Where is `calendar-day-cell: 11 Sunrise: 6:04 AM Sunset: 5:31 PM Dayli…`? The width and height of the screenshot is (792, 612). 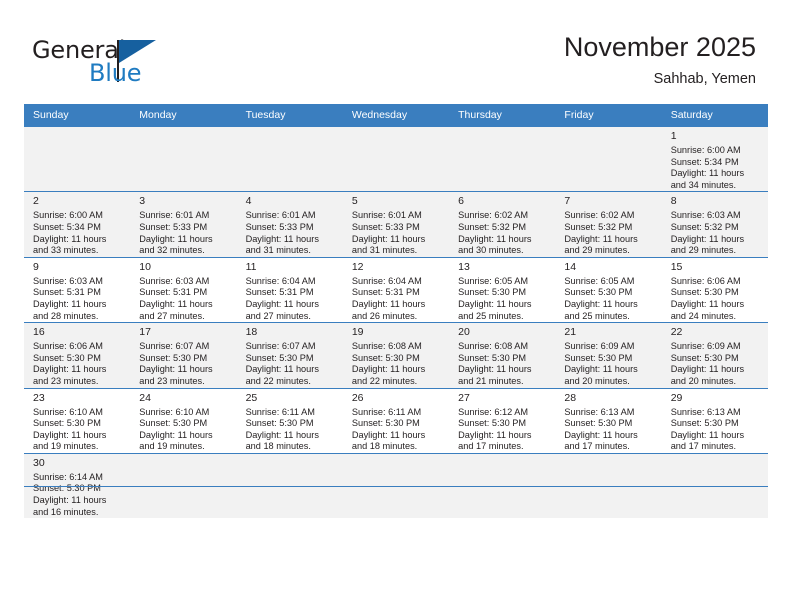 calendar-day-cell: 11 Sunrise: 6:04 AM Sunset: 5:31 PM Dayli… is located at coordinates (289, 289).